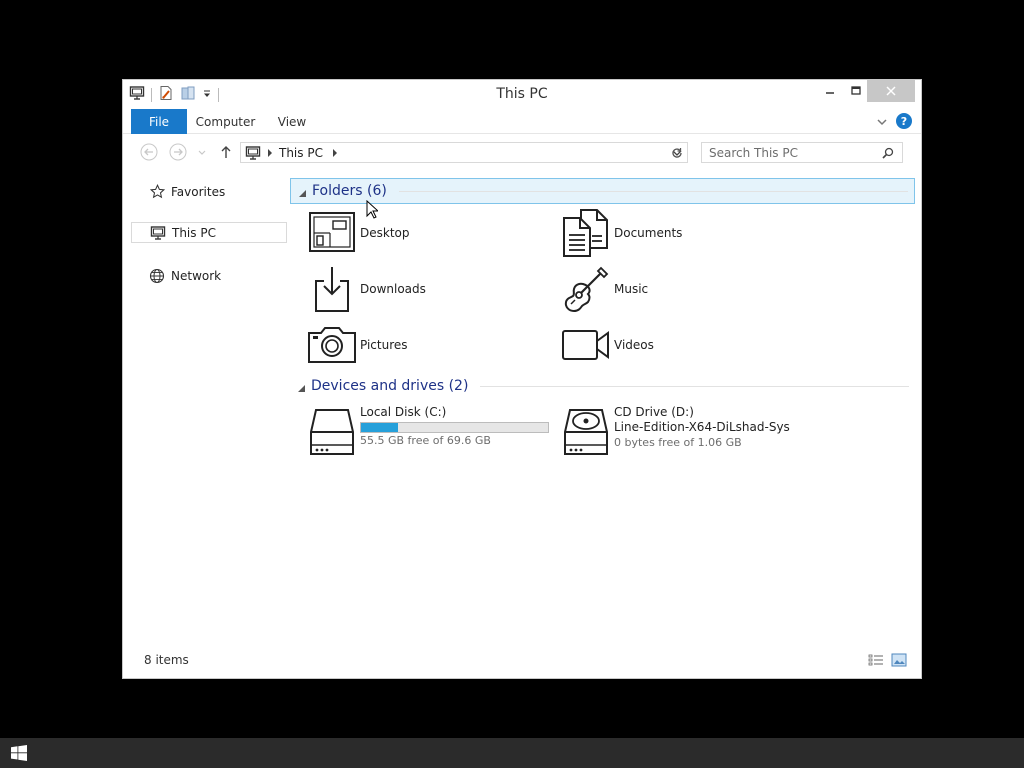 Image resolution: width=1024 pixels, height=768 pixels. What do you see at coordinates (385, 233) in the screenshot?
I see `tile-label: Desktop` at bounding box center [385, 233].